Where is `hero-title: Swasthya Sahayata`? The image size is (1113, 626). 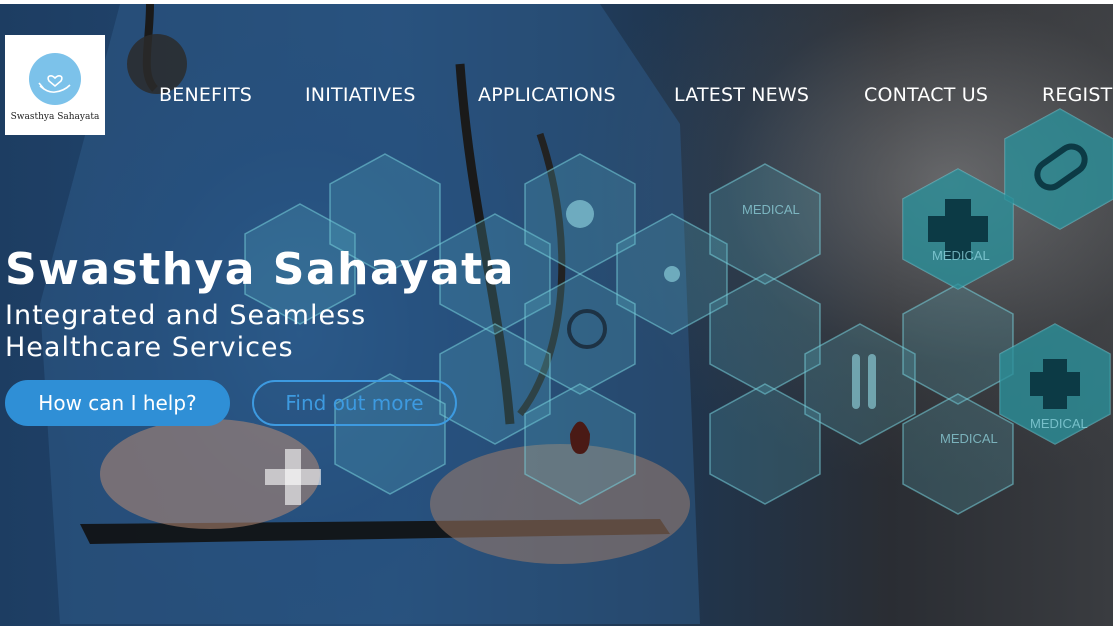
hero-title: Swasthya Sahayata is located at coordinates (260, 269).